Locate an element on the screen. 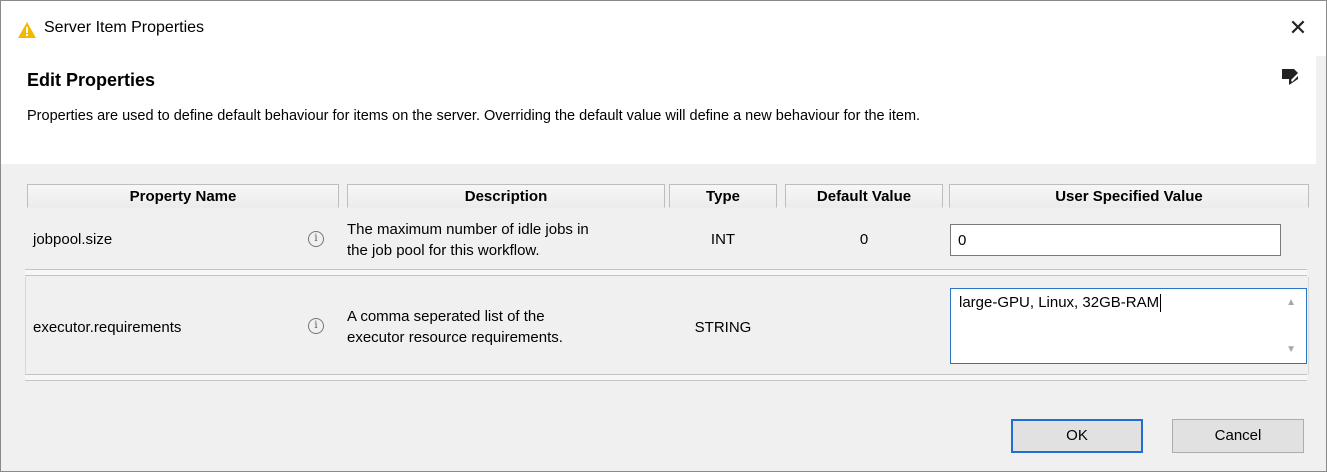 This screenshot has width=1327, height=472. scroll-up-icon: ▲ is located at coordinates (1291, 302).